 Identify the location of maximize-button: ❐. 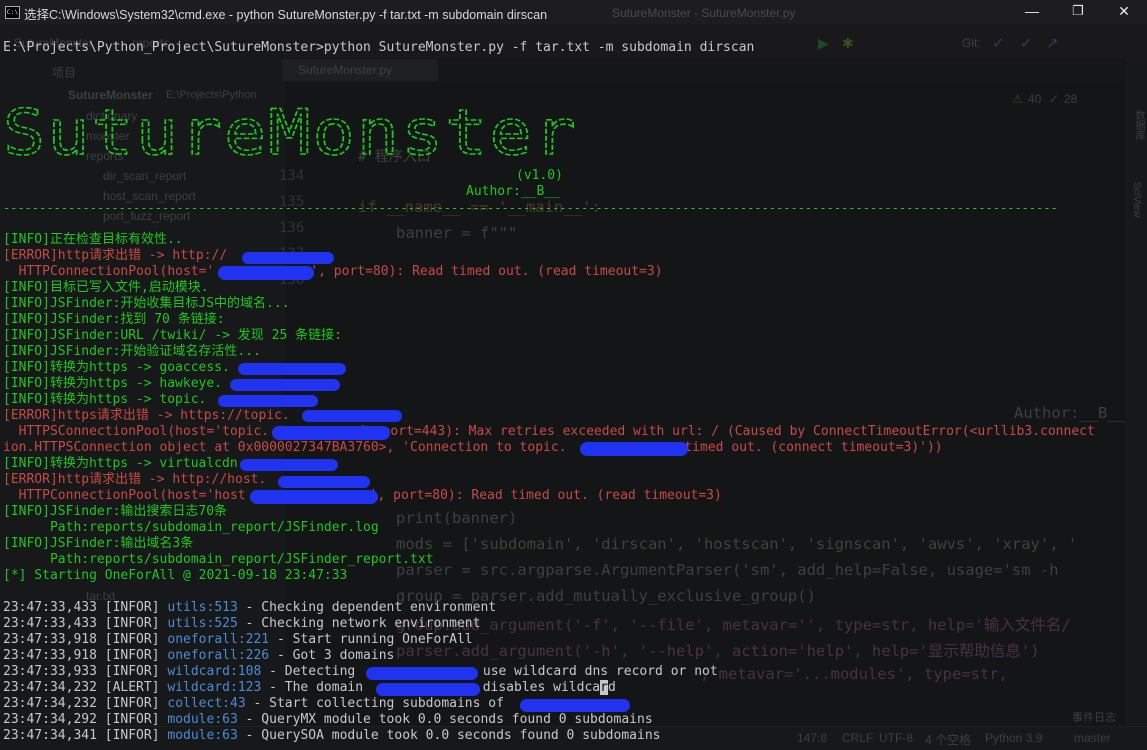
(1078, 12).